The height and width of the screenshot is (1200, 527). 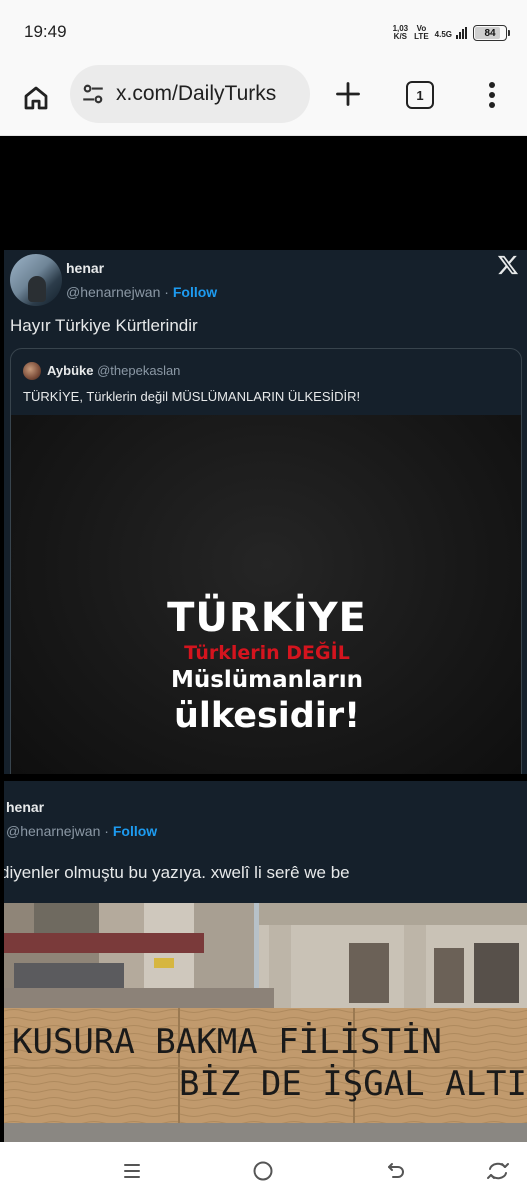 What do you see at coordinates (104, 325) in the screenshot?
I see `tweet-text: Hayır Türkiye Kürtlerindir` at bounding box center [104, 325].